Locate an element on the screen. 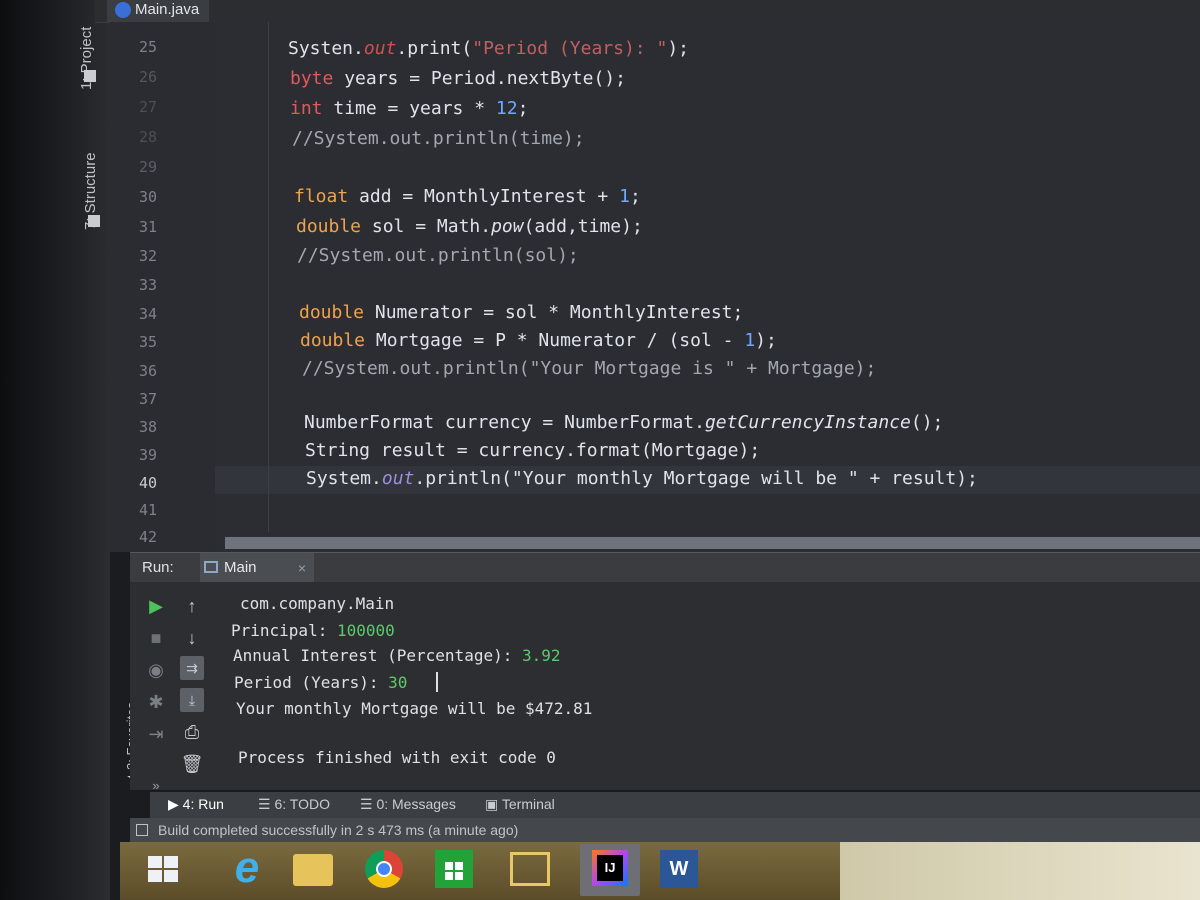 Image resolution: width=1200 pixels, height=900 pixels. line-number: 32 is located at coordinates (147, 256).